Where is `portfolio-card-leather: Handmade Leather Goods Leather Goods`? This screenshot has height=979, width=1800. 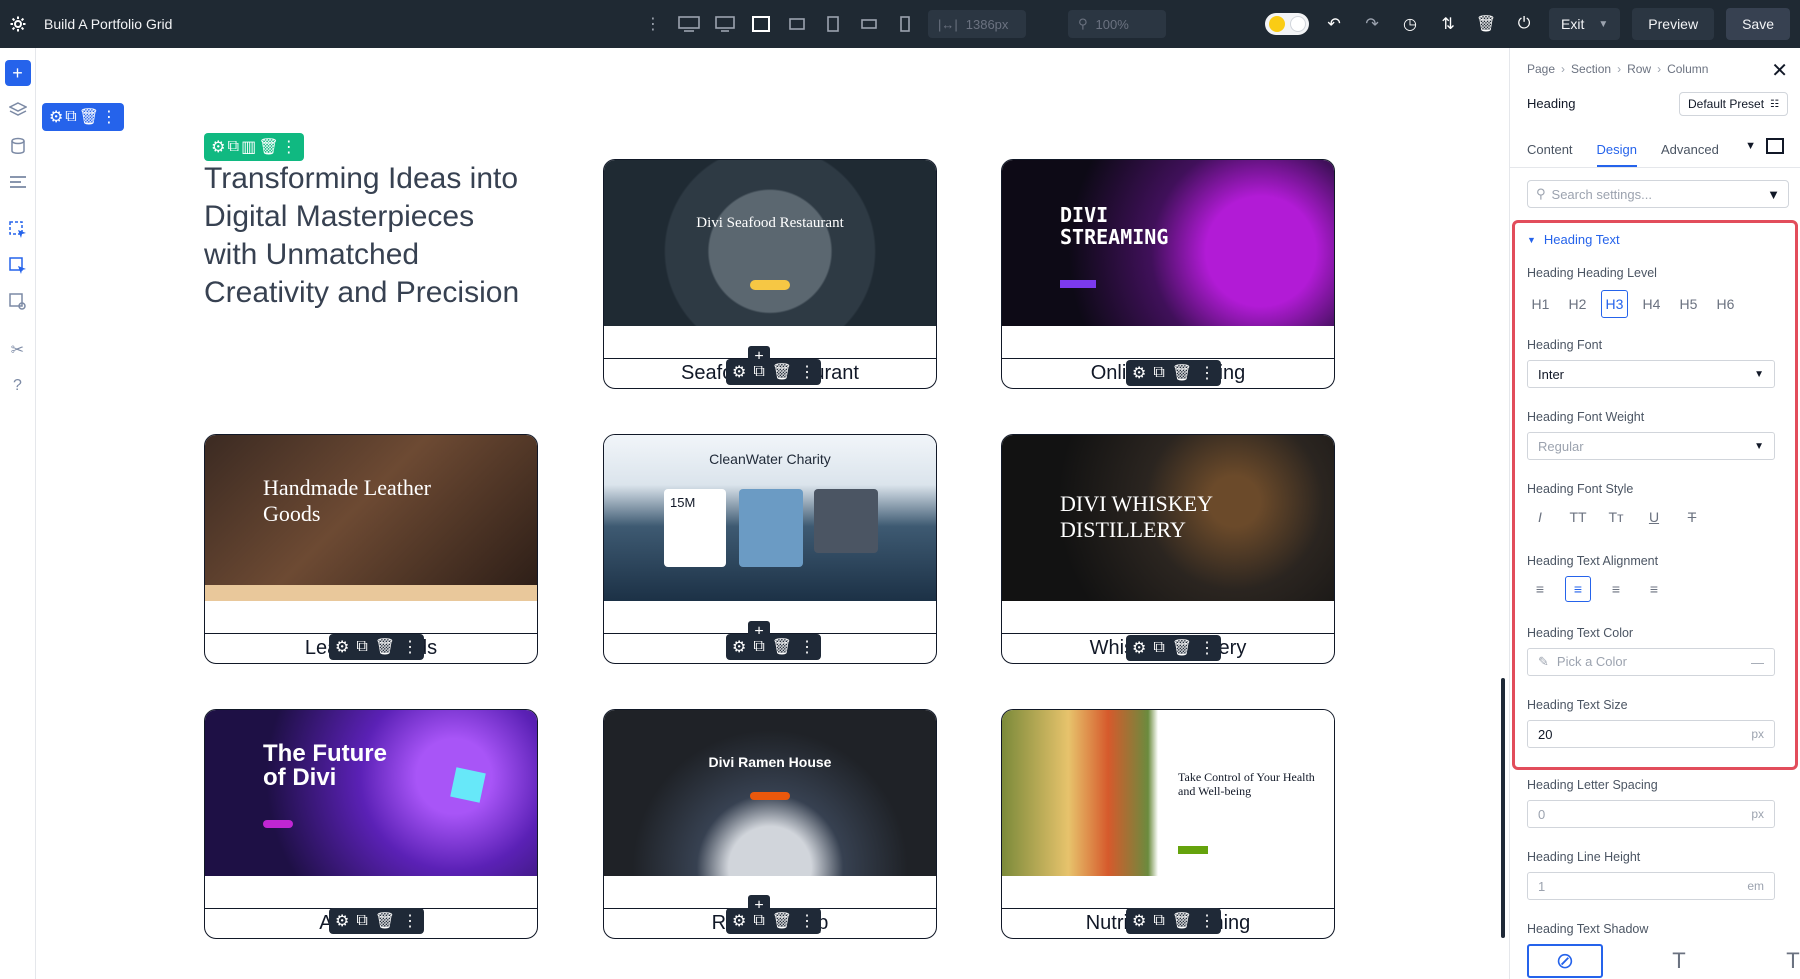 portfolio-card-leather: Handmade Leather Goods Leather Goods is located at coordinates (371, 549).